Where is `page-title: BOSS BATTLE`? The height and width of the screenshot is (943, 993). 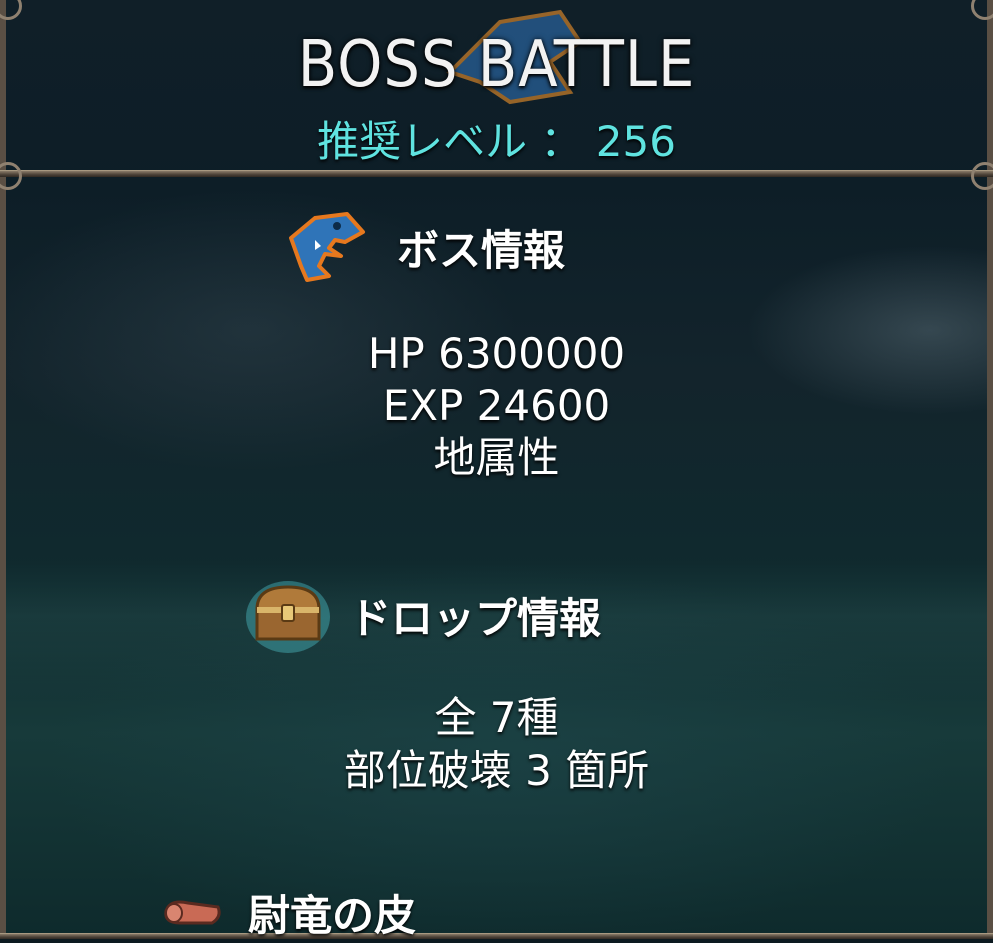
page-title: BOSS BATTLE is located at coordinates (496, 65).